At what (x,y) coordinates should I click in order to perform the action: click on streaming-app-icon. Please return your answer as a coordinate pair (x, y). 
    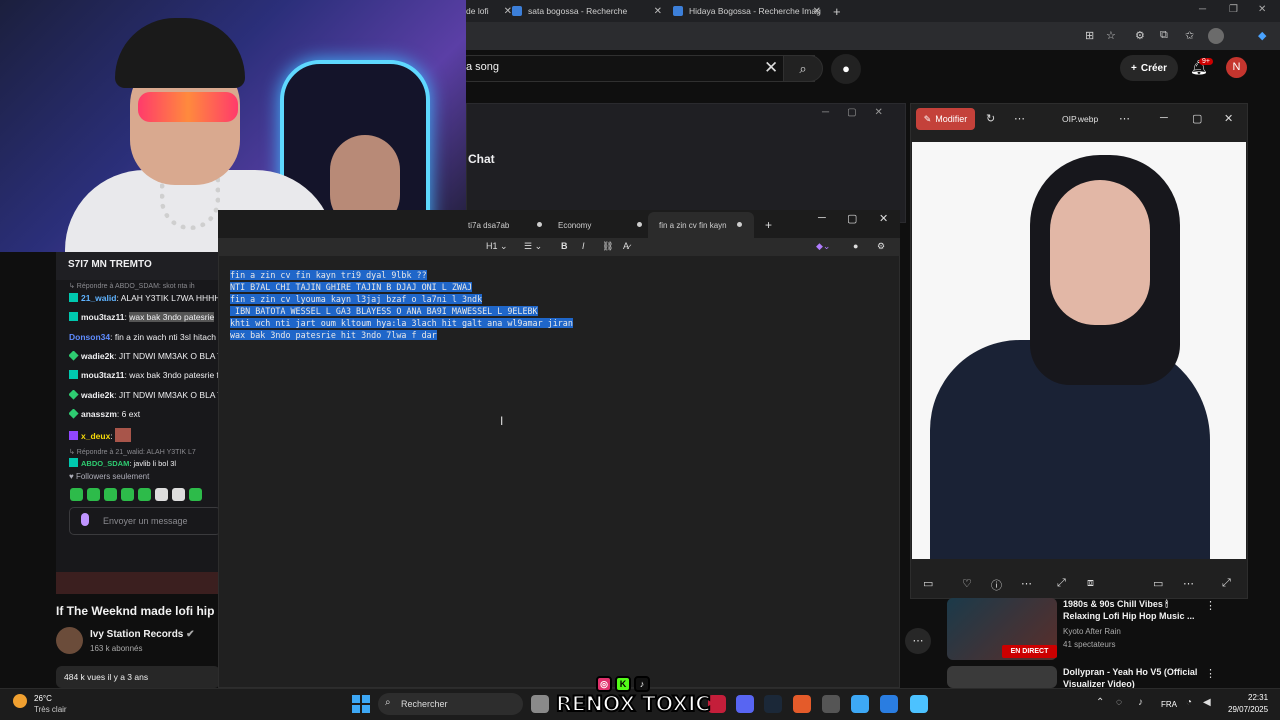
    Looking at the image, I should click on (802, 704).